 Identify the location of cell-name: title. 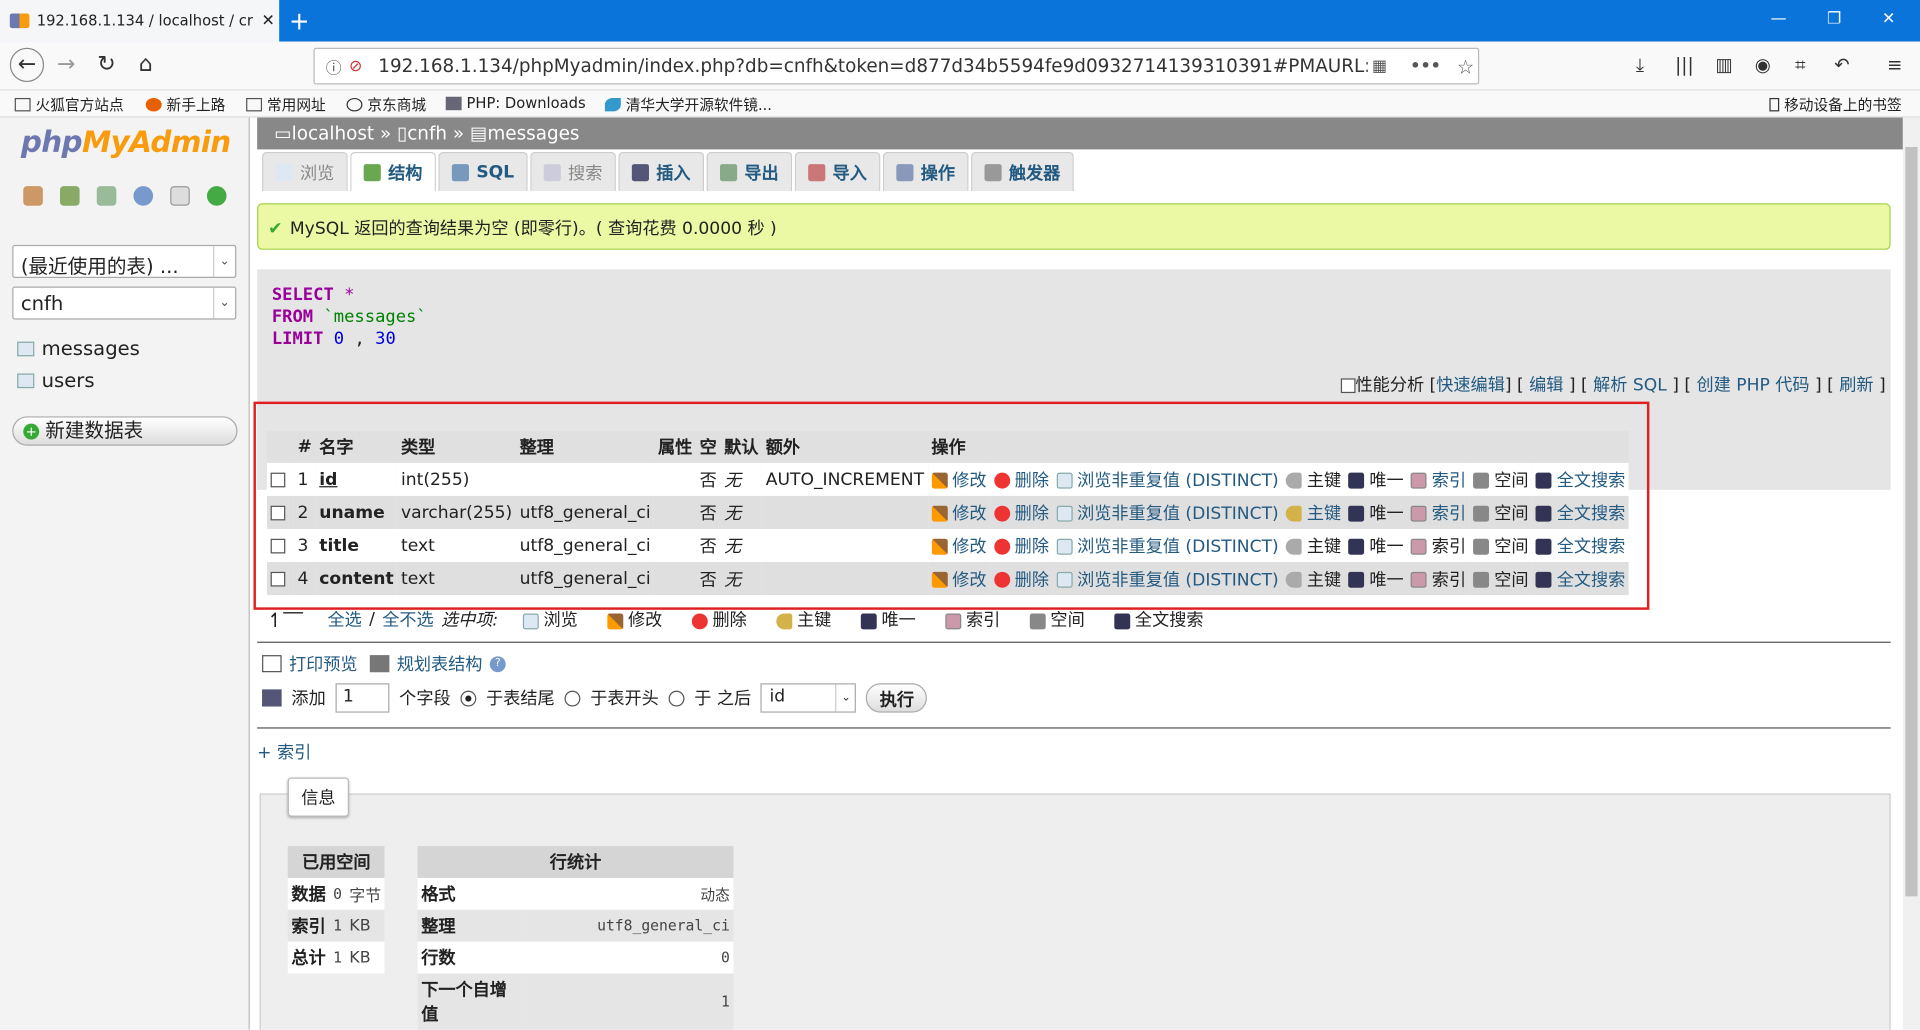
(356, 545).